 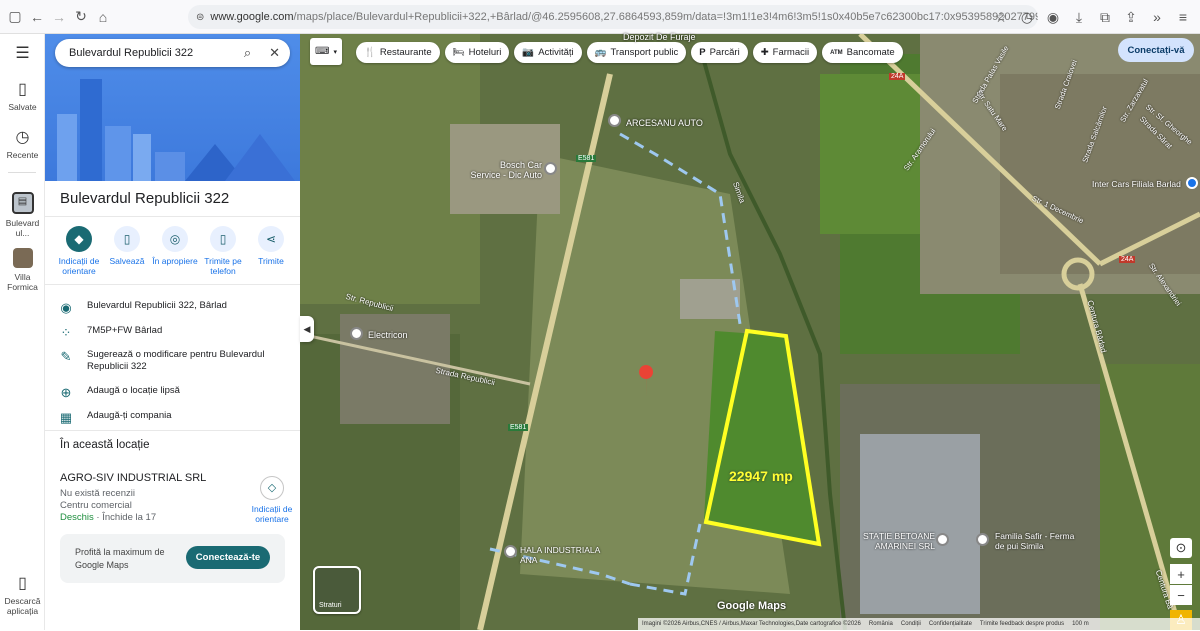 I want to click on feedback-link: Trimite feedback despre produs, so click(x=1022, y=624).